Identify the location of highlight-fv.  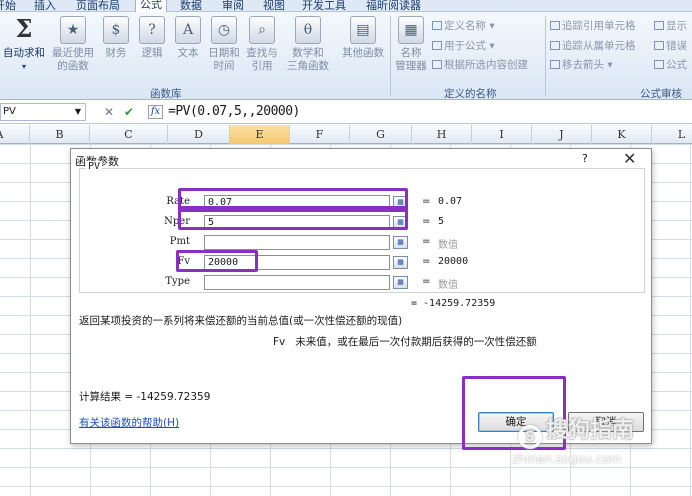
(217, 261).